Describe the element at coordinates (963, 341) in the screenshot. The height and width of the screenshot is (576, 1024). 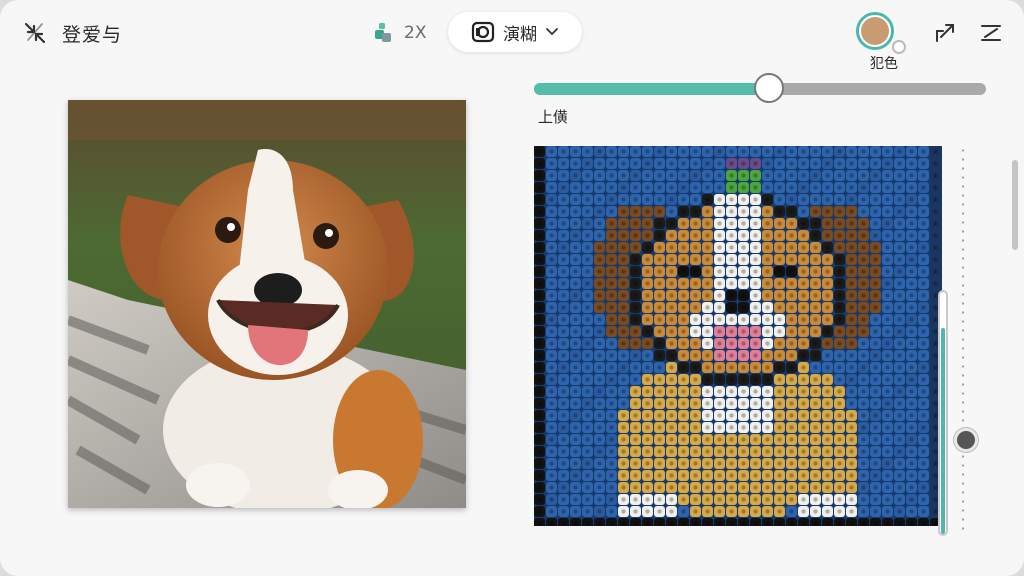
I see `guide-line` at that location.